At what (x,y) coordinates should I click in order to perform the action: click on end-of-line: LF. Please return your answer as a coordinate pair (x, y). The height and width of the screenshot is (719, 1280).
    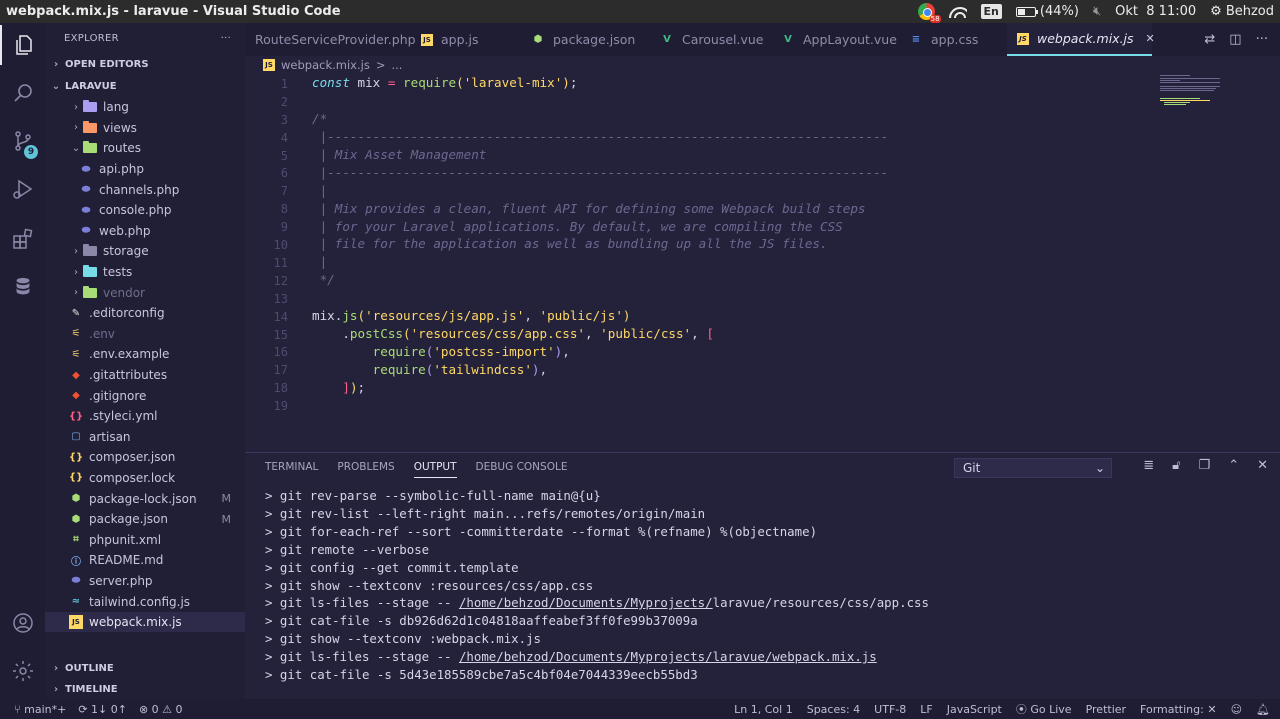
    Looking at the image, I should click on (926, 709).